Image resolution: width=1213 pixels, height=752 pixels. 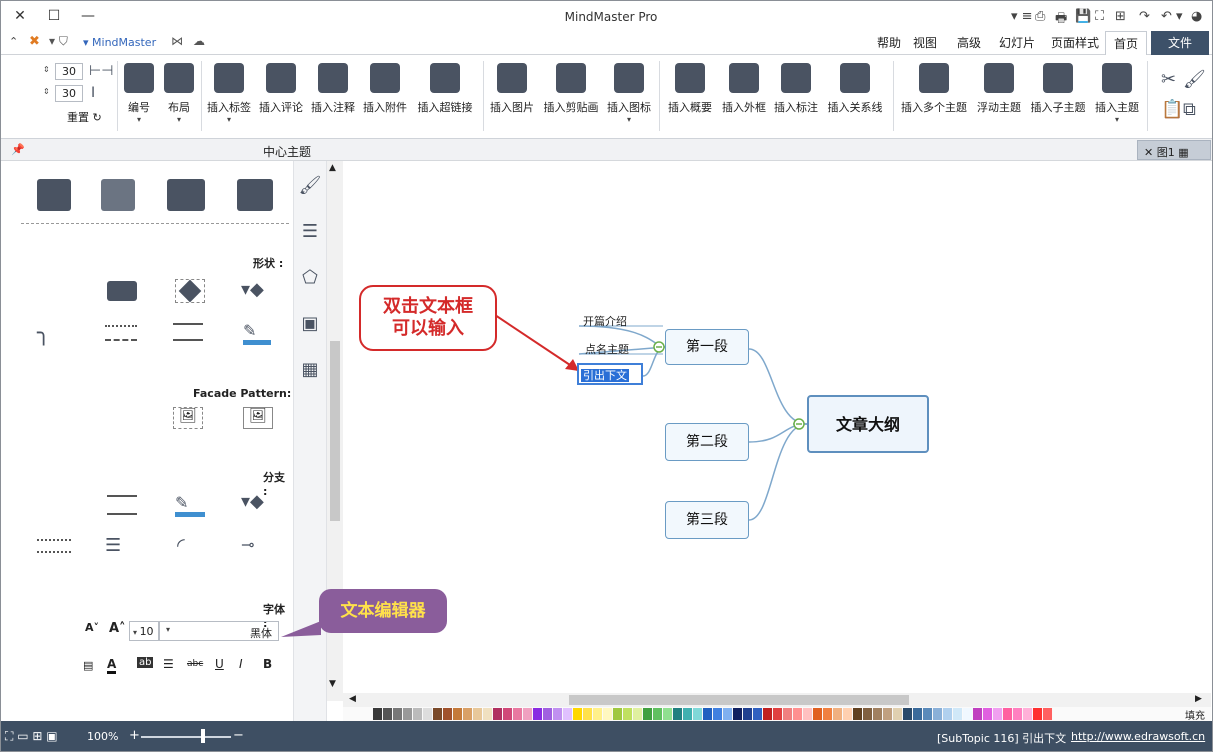 What do you see at coordinates (739, 700) in the screenshot?
I see `horizontal-scroll-thumb` at bounding box center [739, 700].